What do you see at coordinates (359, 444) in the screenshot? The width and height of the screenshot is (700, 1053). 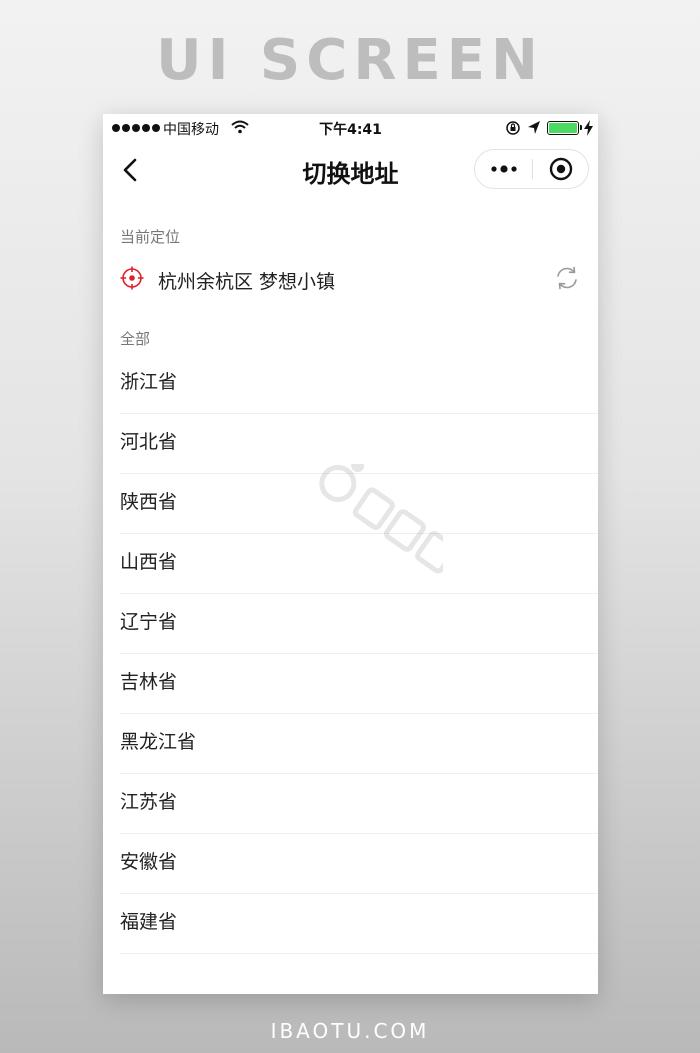 I see `province-item: 河北省` at bounding box center [359, 444].